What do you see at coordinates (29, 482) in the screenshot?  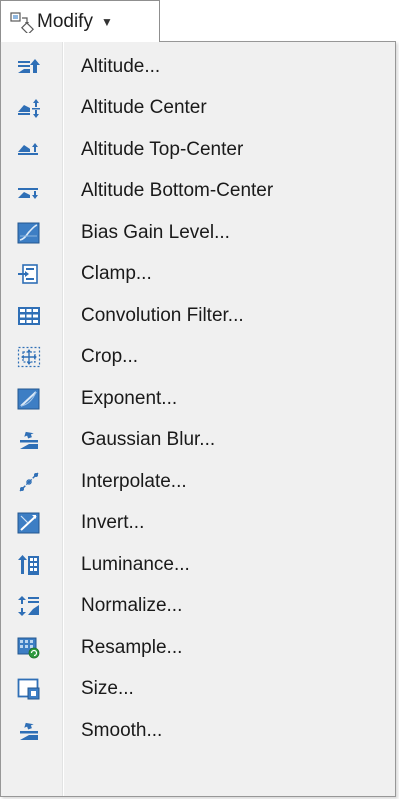 I see `interpolate-icon` at bounding box center [29, 482].